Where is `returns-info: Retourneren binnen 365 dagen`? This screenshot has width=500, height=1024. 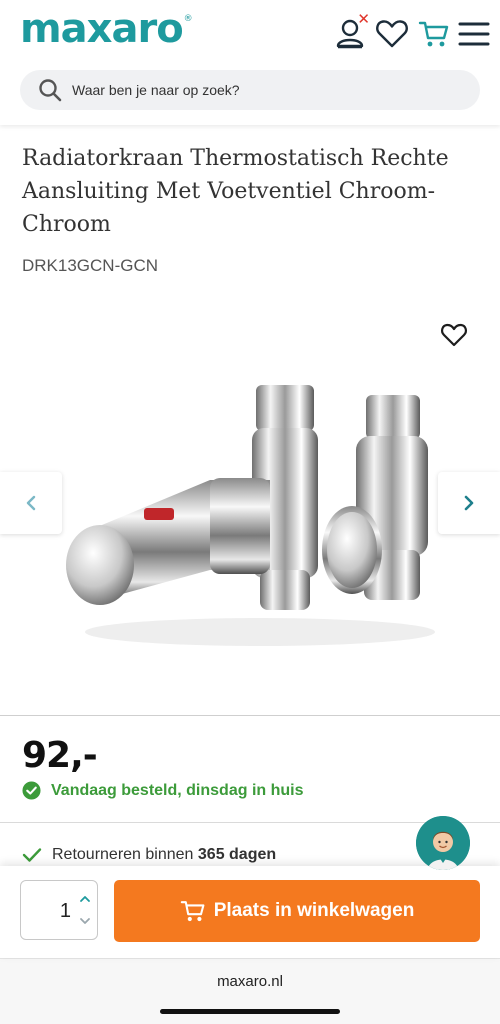 returns-info: Retourneren binnen 365 dagen is located at coordinates (149, 855).